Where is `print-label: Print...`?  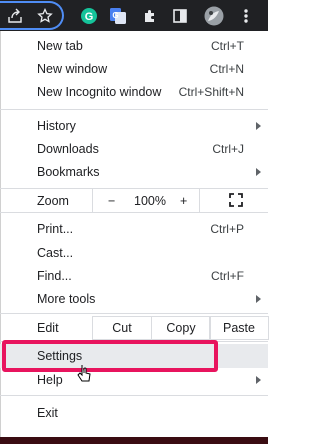 print-label: Print... is located at coordinates (55, 228).